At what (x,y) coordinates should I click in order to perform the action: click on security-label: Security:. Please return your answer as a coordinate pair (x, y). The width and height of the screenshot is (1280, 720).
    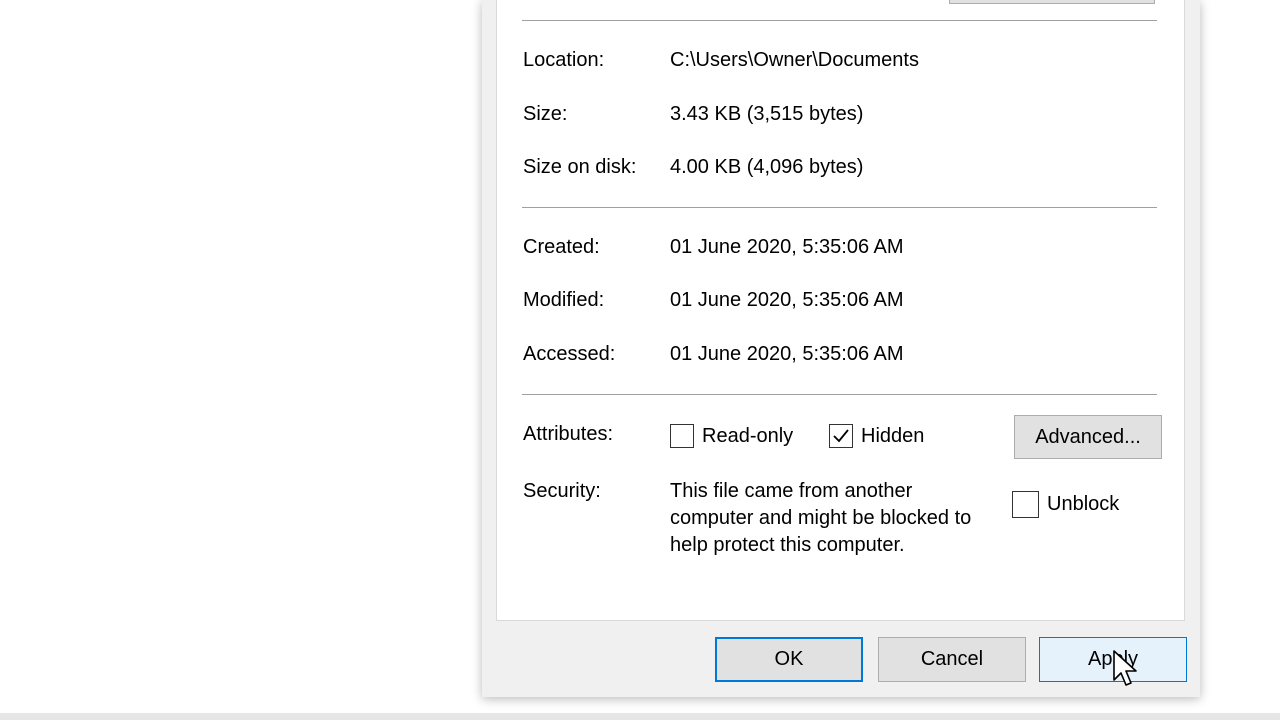
    Looking at the image, I should click on (562, 491).